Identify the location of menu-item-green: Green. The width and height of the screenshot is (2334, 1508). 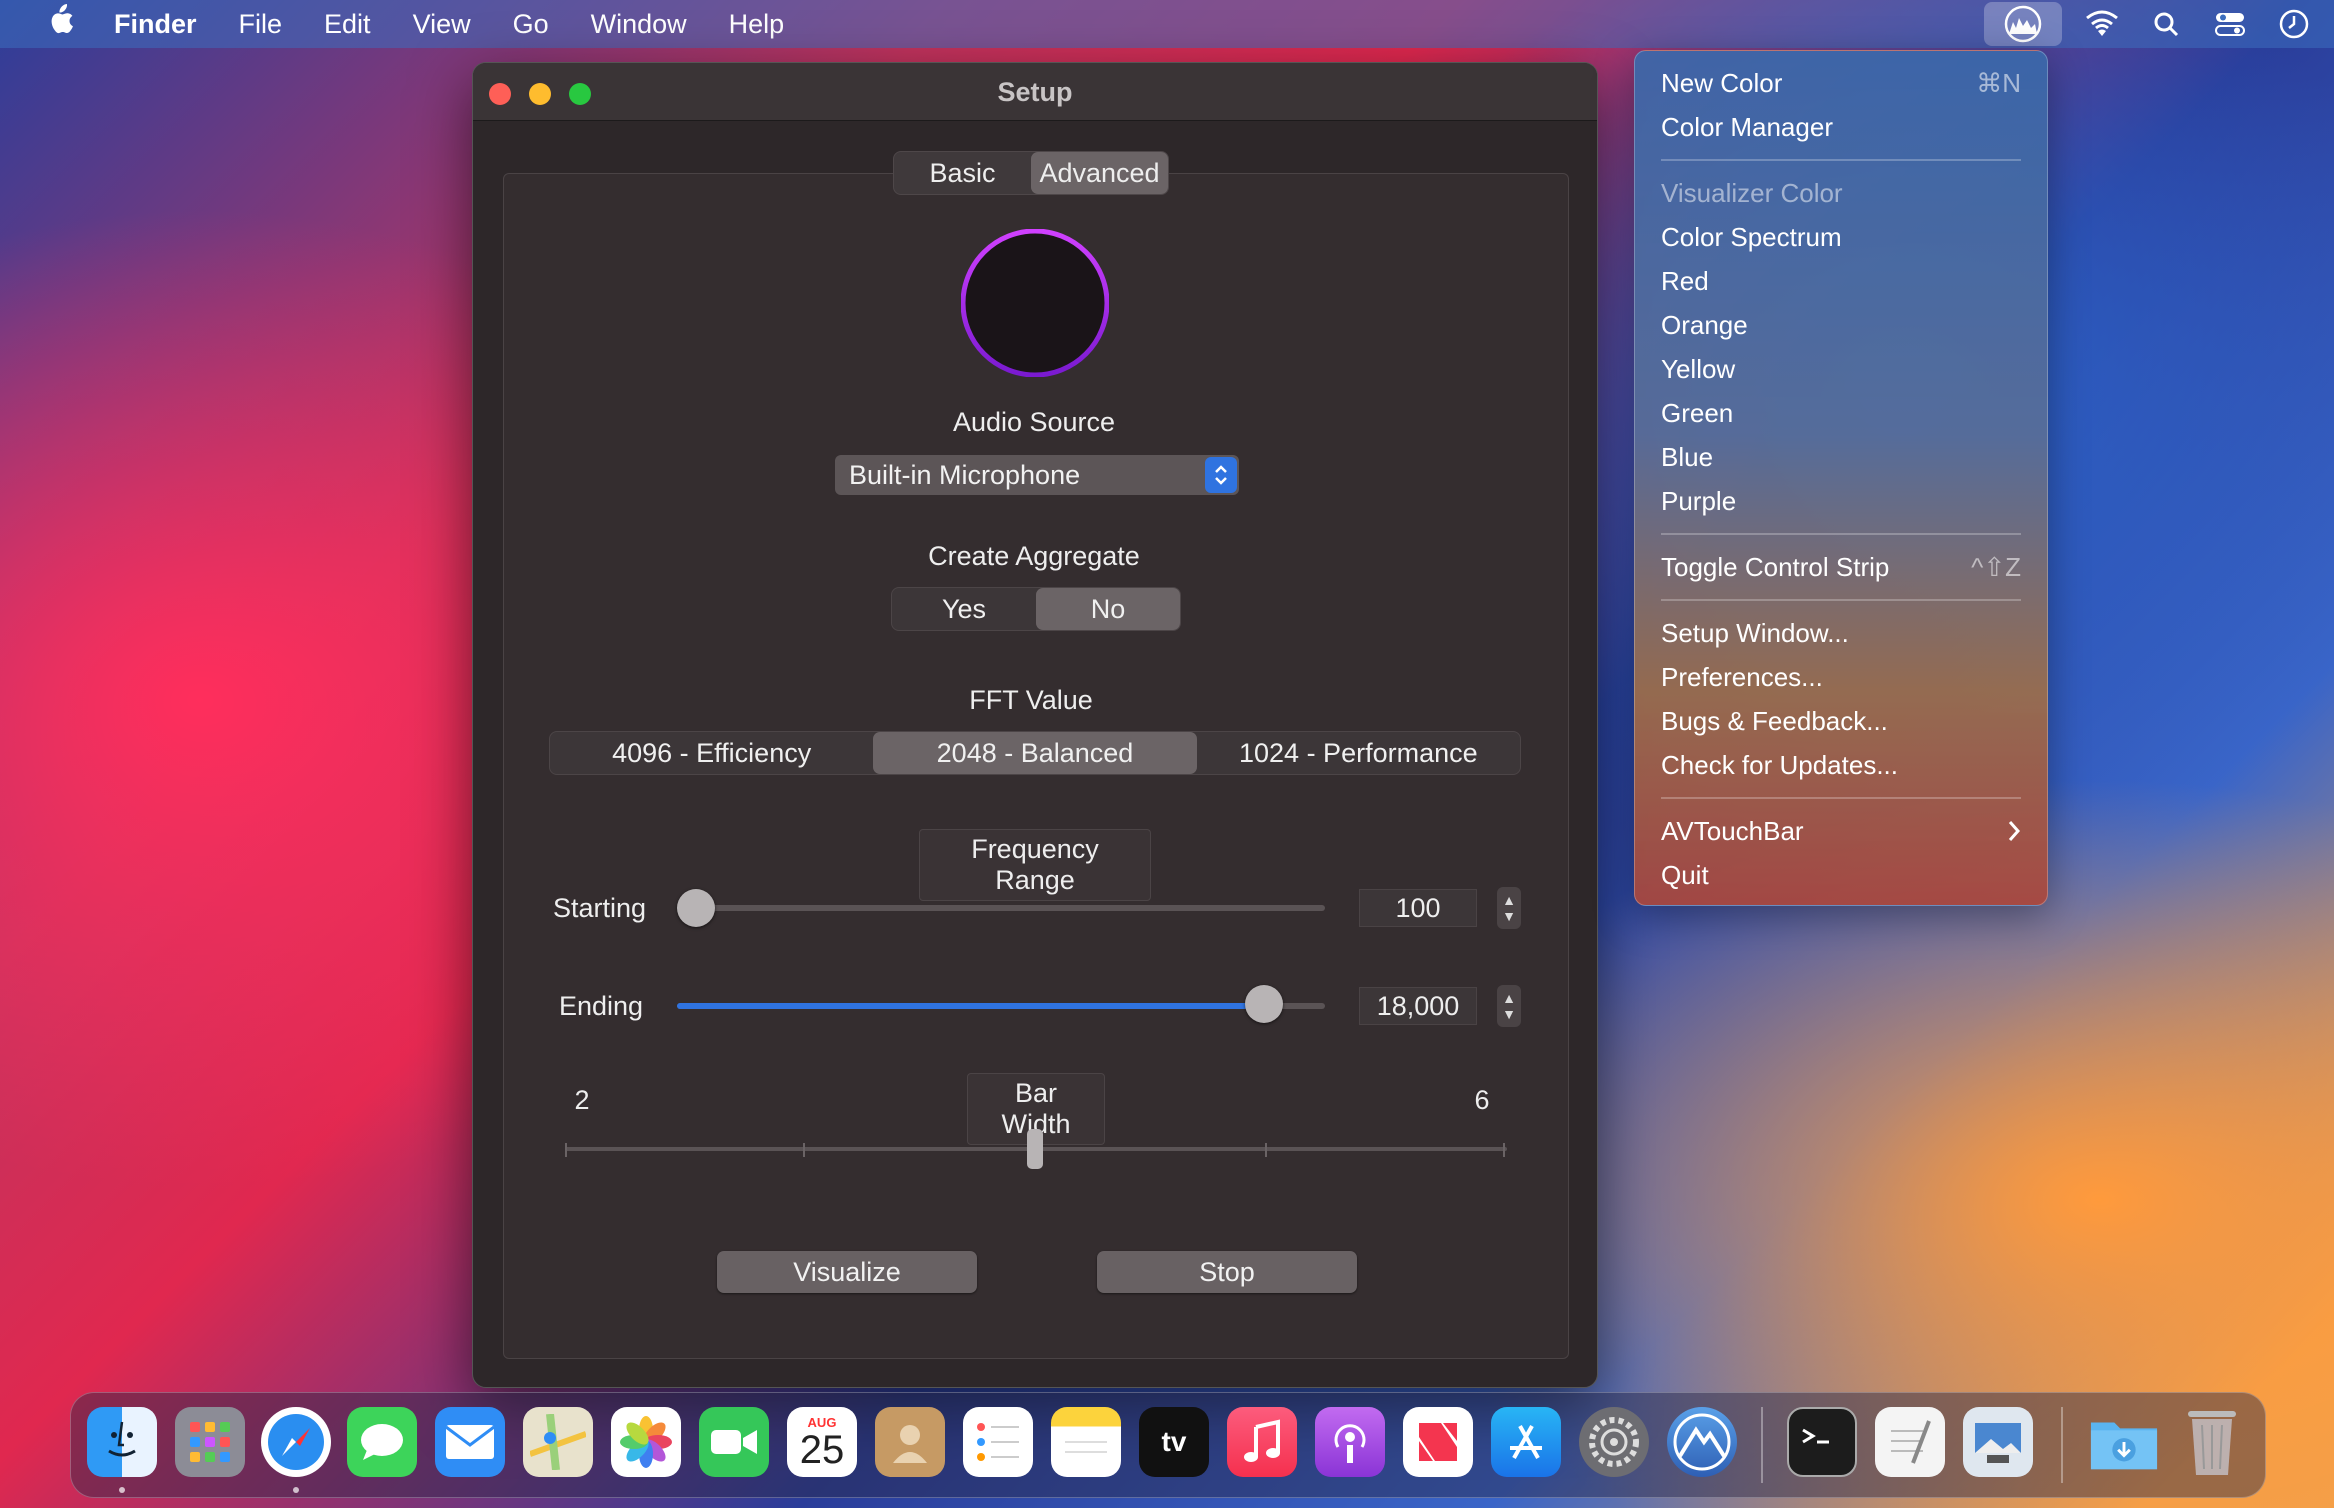
(1841, 413).